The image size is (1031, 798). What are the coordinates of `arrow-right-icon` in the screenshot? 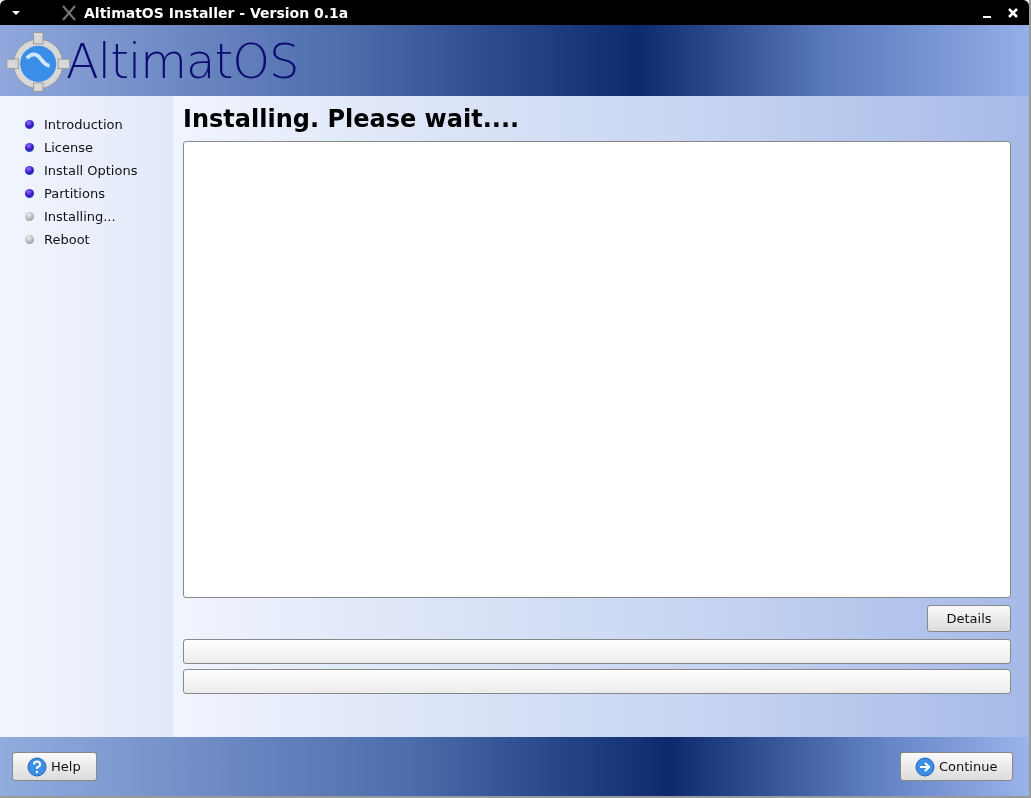 It's located at (925, 766).